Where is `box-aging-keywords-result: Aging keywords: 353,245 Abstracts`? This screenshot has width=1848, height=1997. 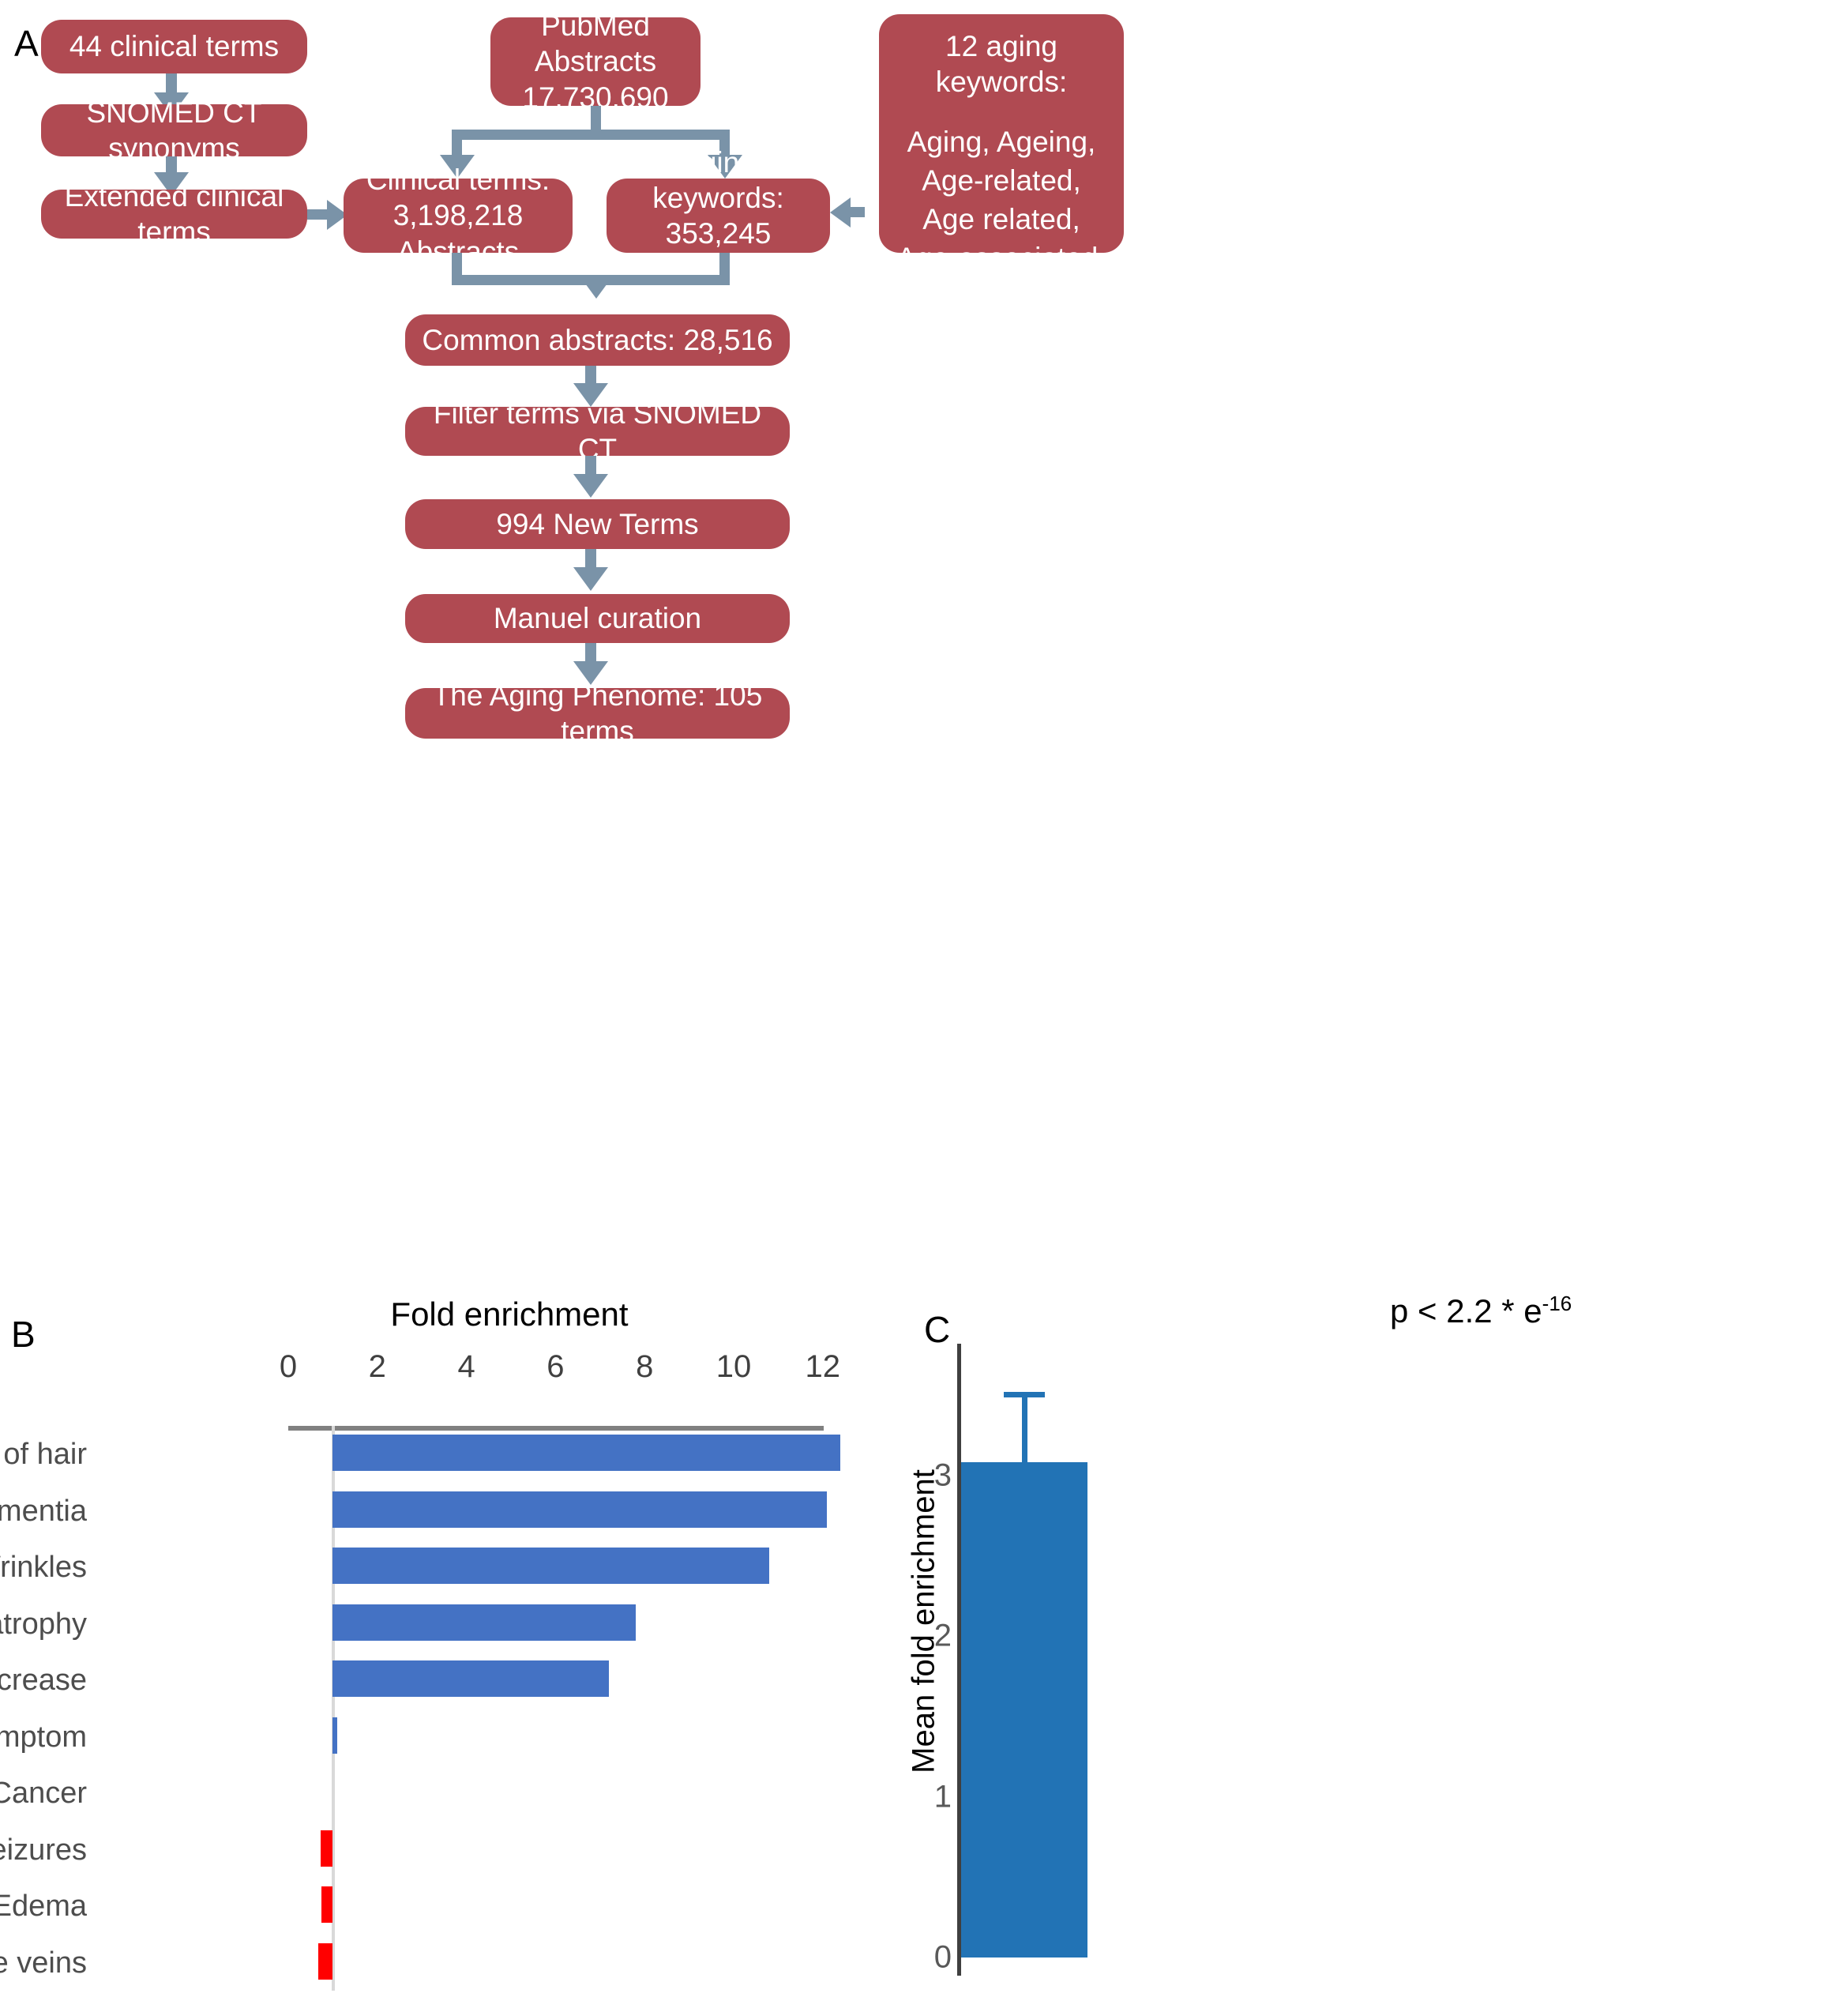 box-aging-keywords-result: Aging keywords: 353,245 Abstracts is located at coordinates (718, 215).